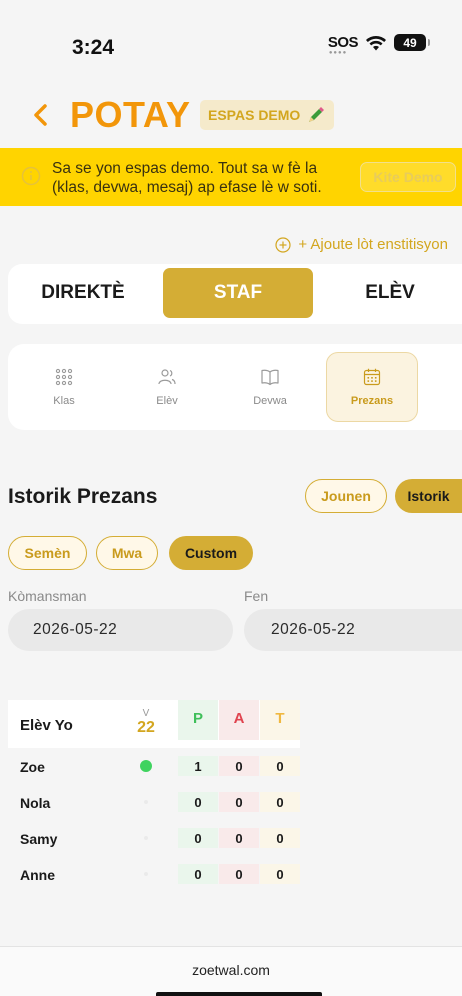 The width and height of the screenshot is (462, 996). Describe the element at coordinates (37, 875) in the screenshot. I see `student-name: Anne` at that location.